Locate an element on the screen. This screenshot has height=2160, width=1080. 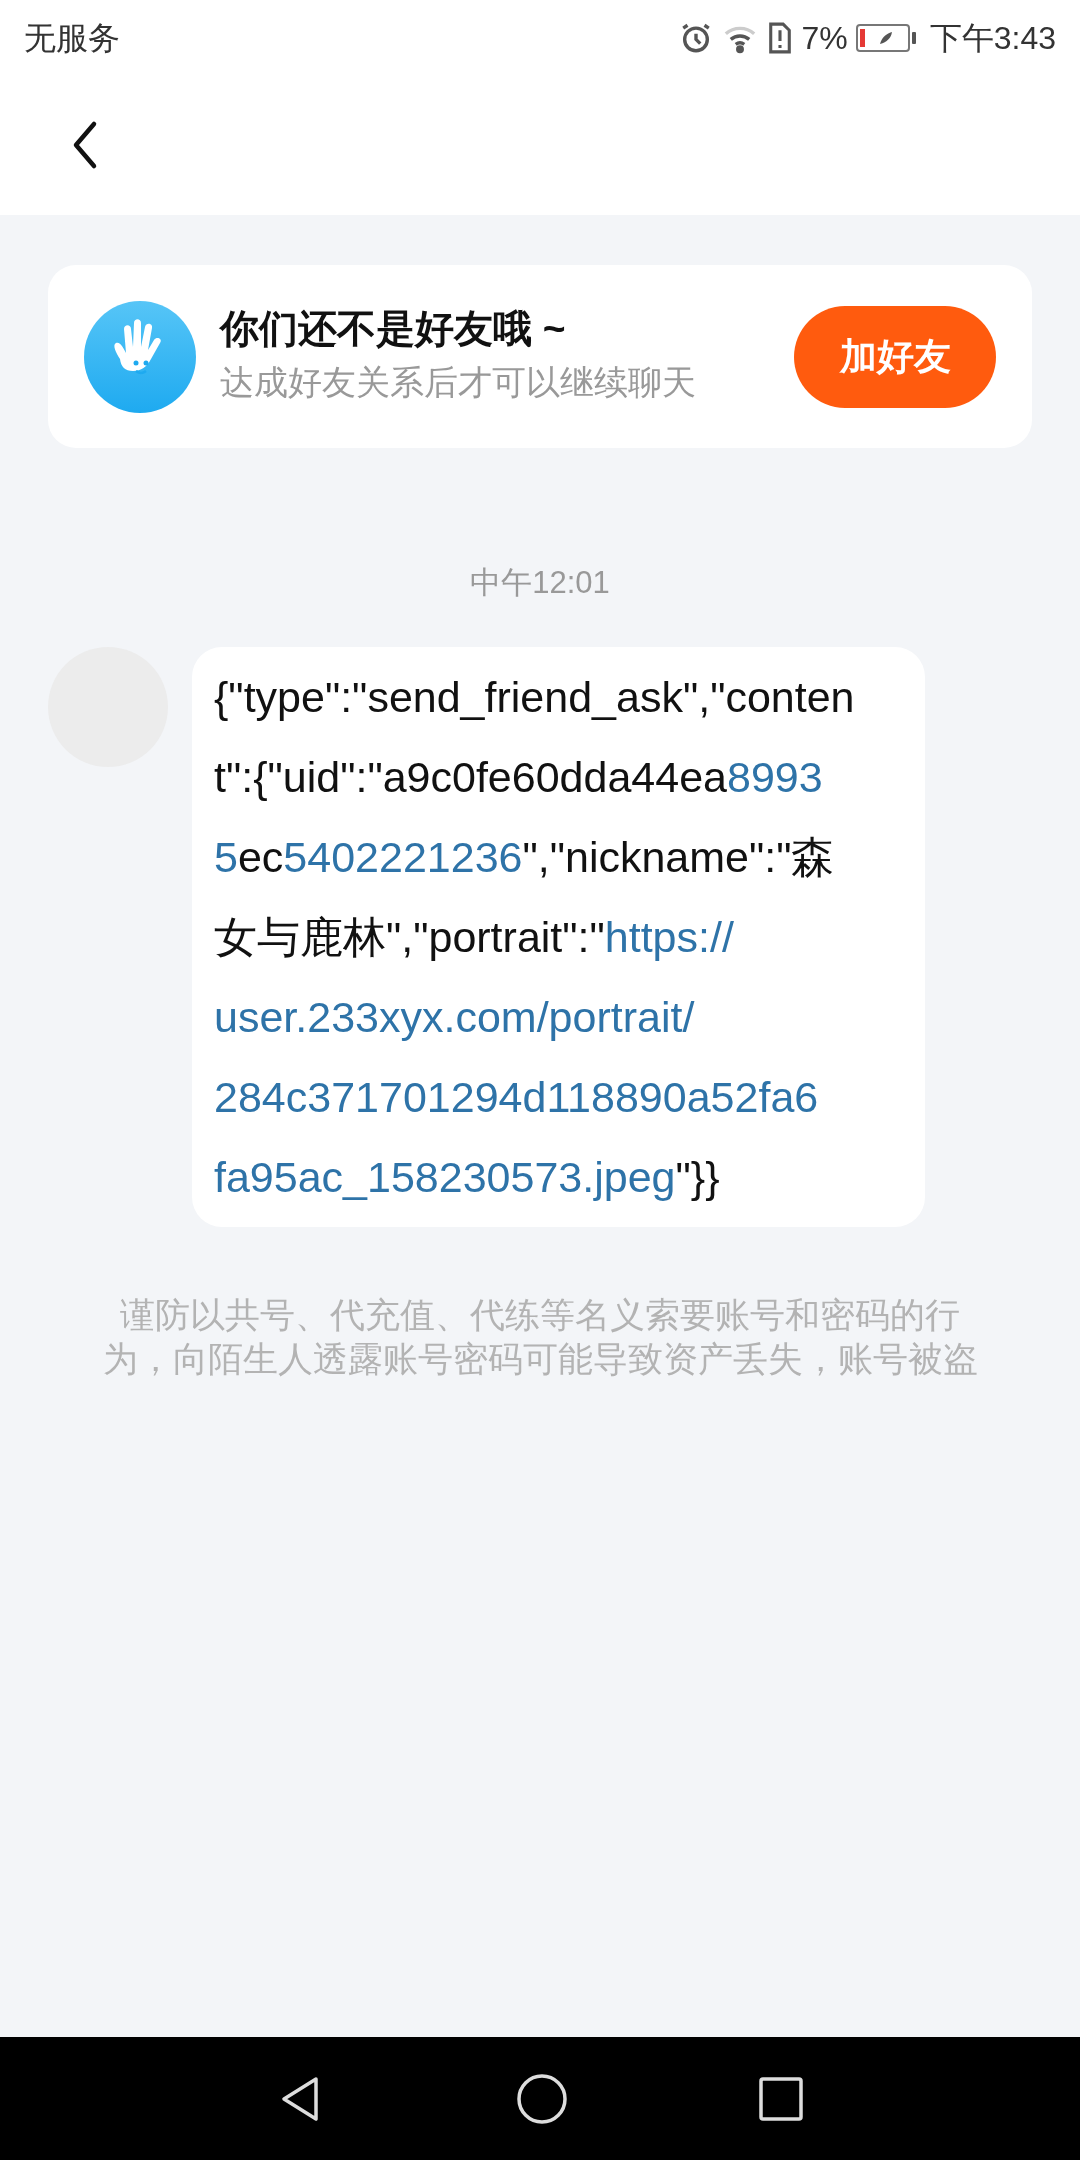
message-link: user.233xyx.com/portrait/ is located at coordinates (454, 1016).